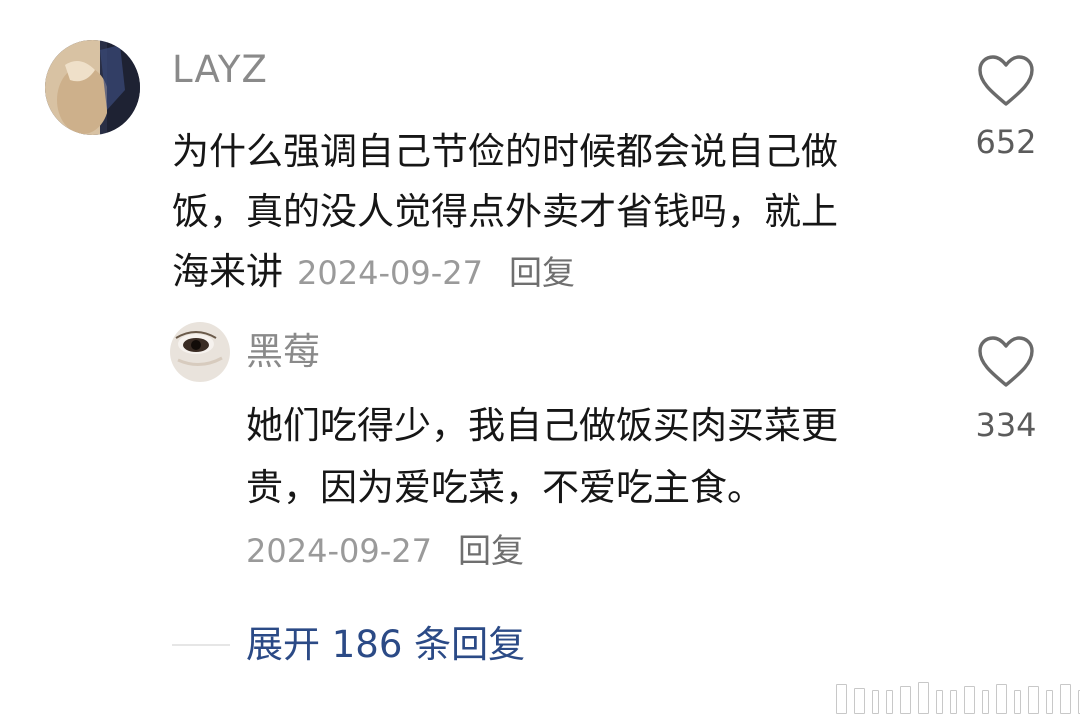  What do you see at coordinates (390, 273) in the screenshot?
I see `comment-date: 2024-09-27` at bounding box center [390, 273].